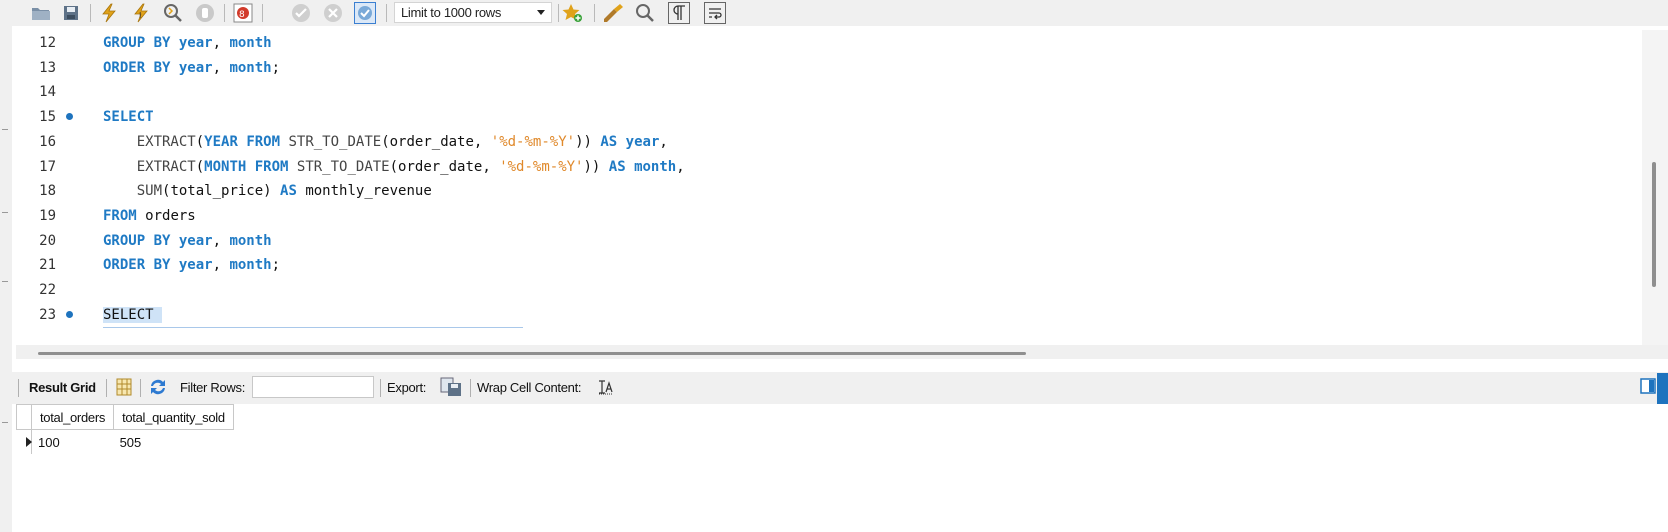 This screenshot has height=532, width=1668. What do you see at coordinates (47, 290) in the screenshot?
I see `line-number: 22` at bounding box center [47, 290].